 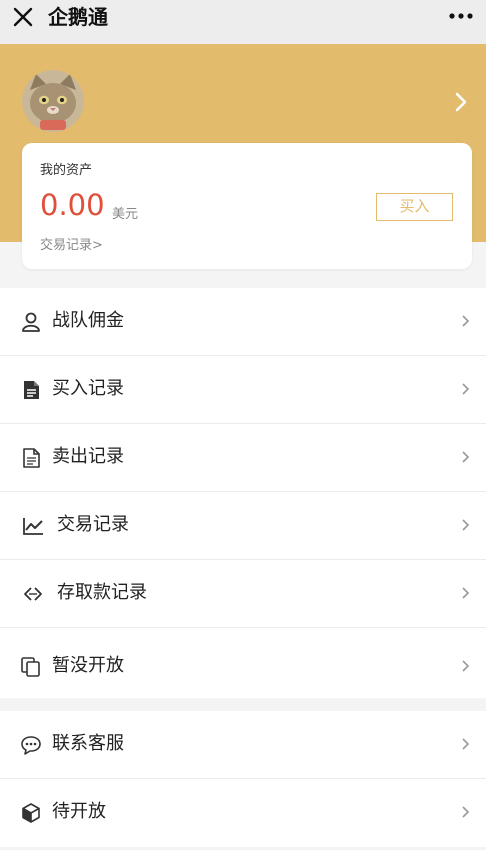 I want to click on menu-item-label: 待开放, so click(x=79, y=811).